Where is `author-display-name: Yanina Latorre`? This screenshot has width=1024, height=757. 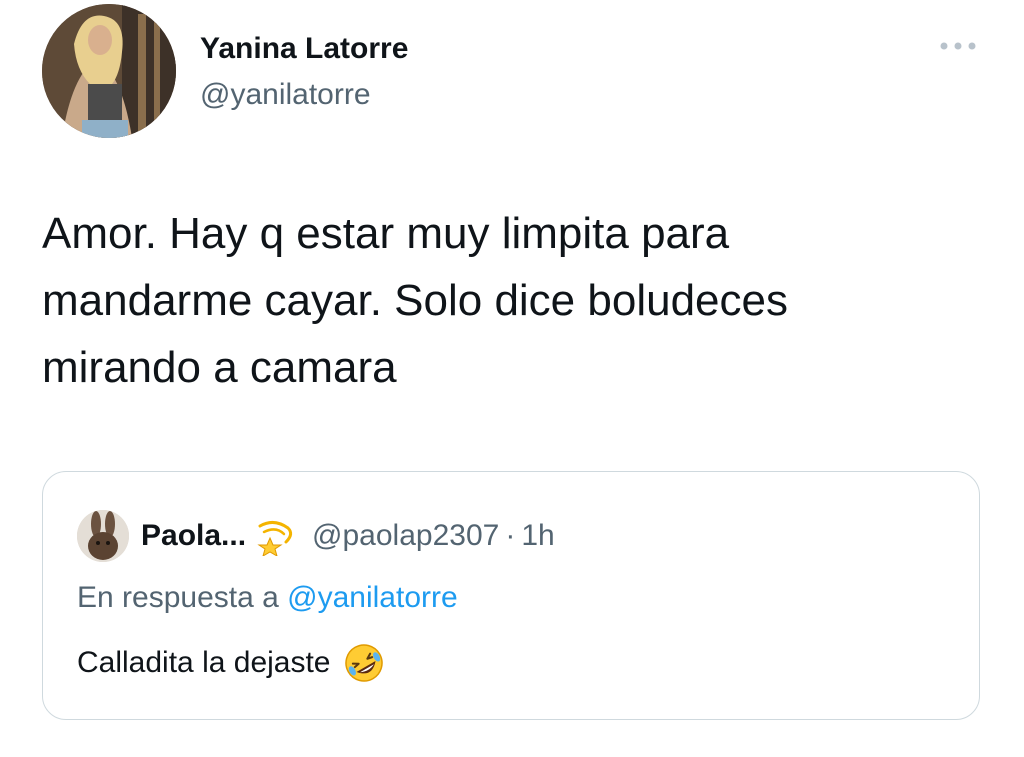
author-display-name: Yanina Latorre is located at coordinates (304, 49).